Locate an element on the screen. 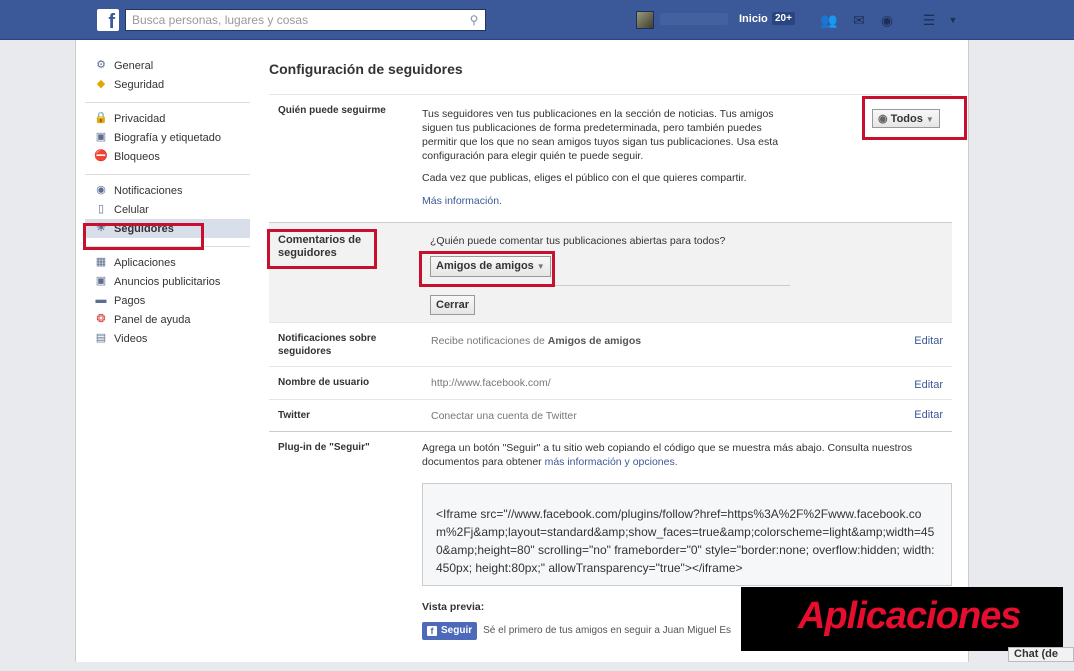 The height and width of the screenshot is (671, 1074). globe-icon: ◉ is located at coordinates (101, 190).